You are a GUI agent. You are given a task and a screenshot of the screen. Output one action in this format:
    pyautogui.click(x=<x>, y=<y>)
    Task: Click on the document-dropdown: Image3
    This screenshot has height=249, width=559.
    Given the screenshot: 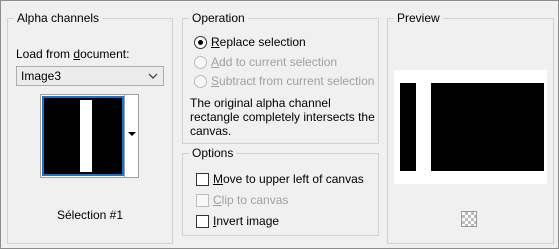 What is the action you would take?
    pyautogui.click(x=90, y=76)
    